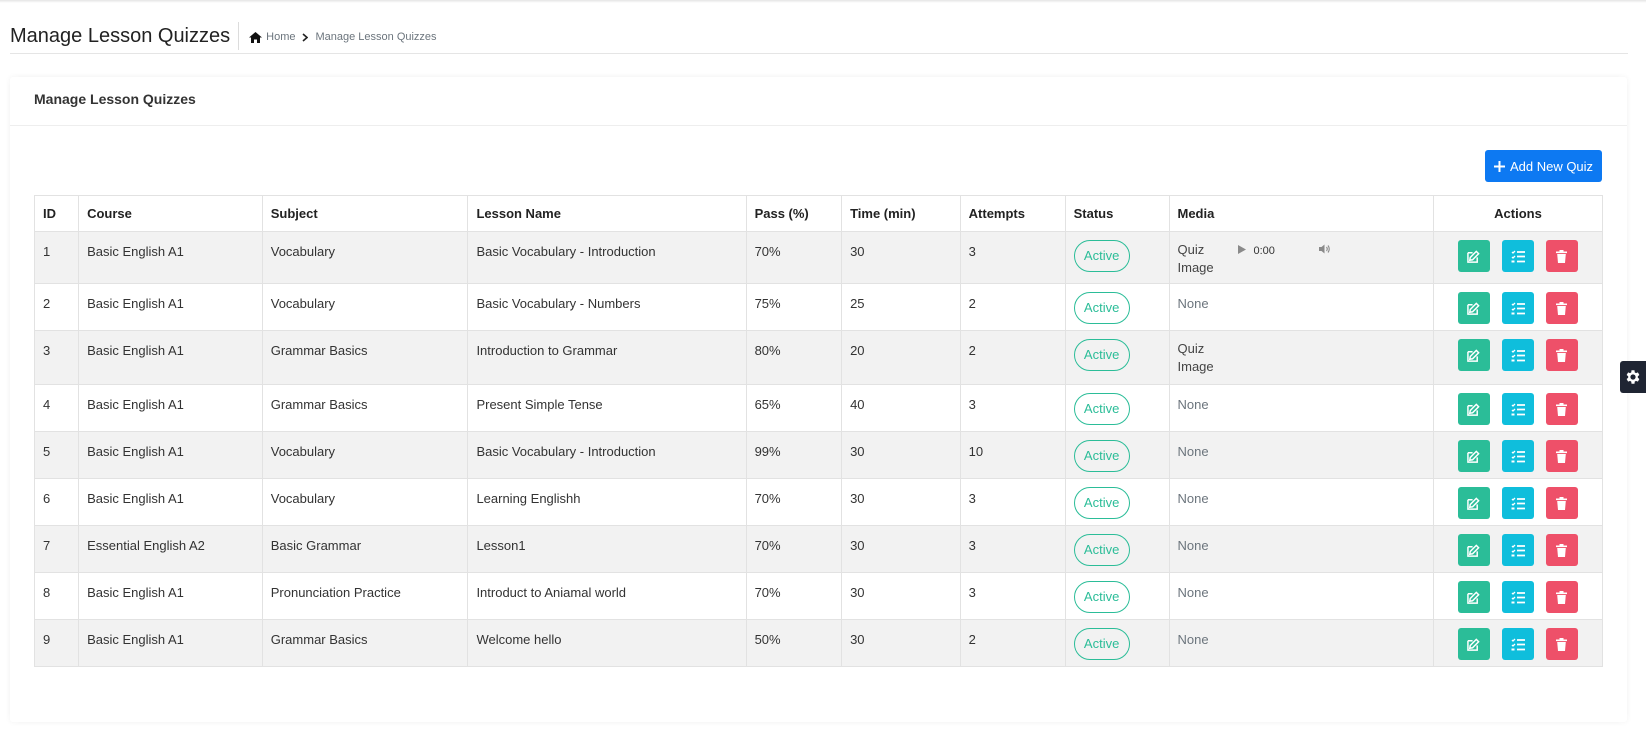 The width and height of the screenshot is (1646, 745). Describe the element at coordinates (365, 549) in the screenshot. I see `cell-subject: Basic Grammar` at that location.